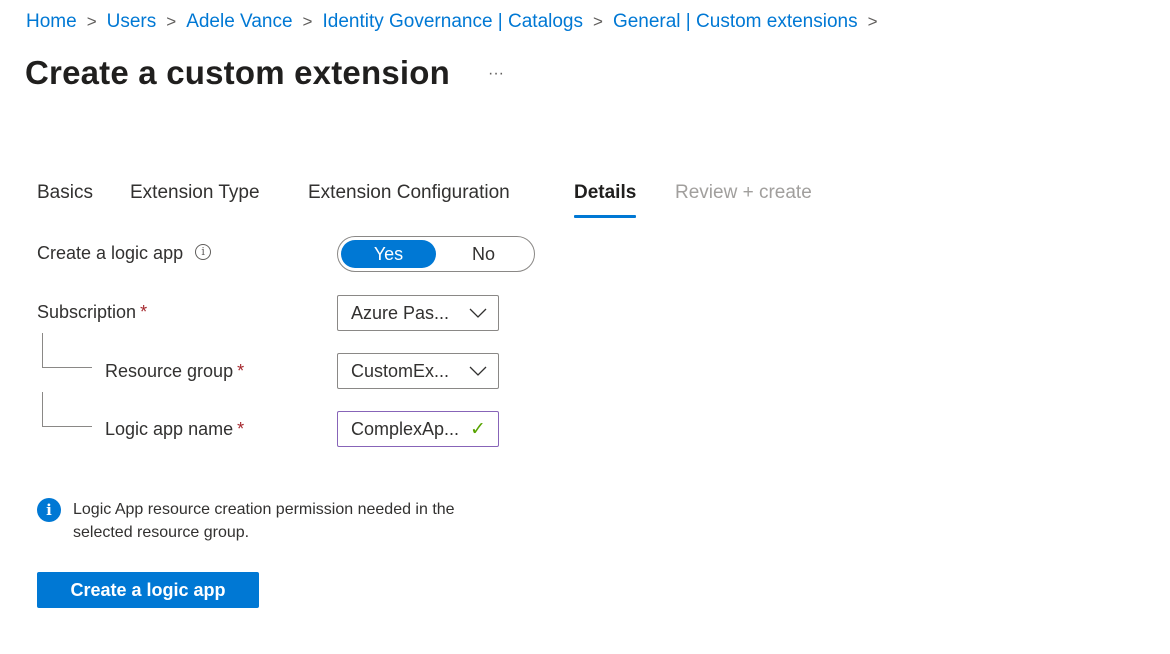 The image size is (1170, 654). I want to click on resource-group-label-text: Resource group, so click(169, 371).